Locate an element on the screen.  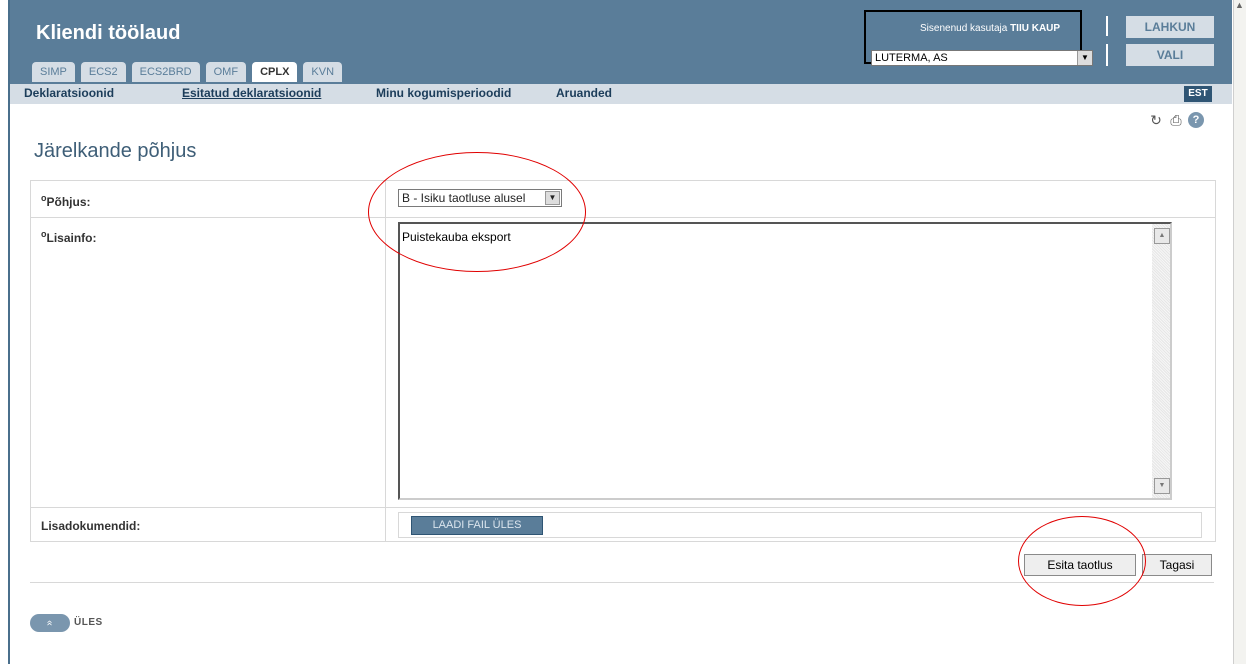
language-button: EST is located at coordinates (1198, 94).